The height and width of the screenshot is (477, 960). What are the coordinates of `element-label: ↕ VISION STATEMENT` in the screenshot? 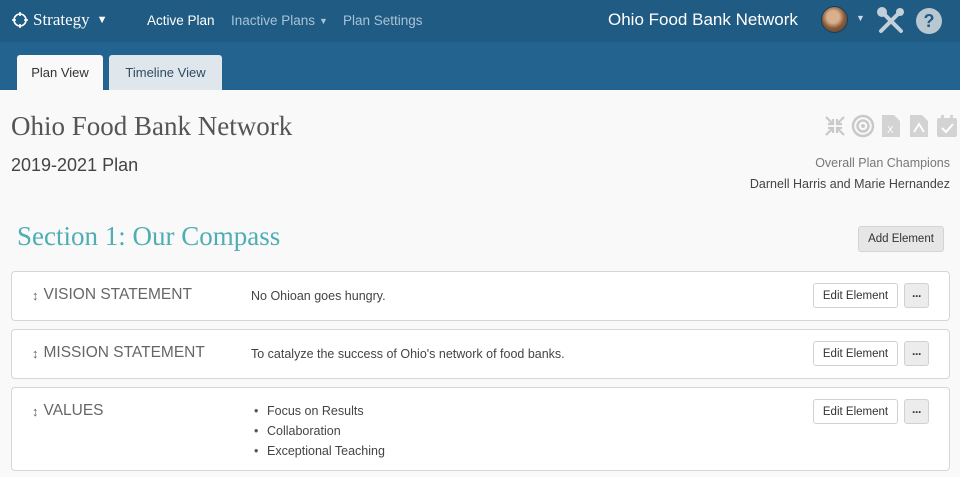 It's located at (112, 295).